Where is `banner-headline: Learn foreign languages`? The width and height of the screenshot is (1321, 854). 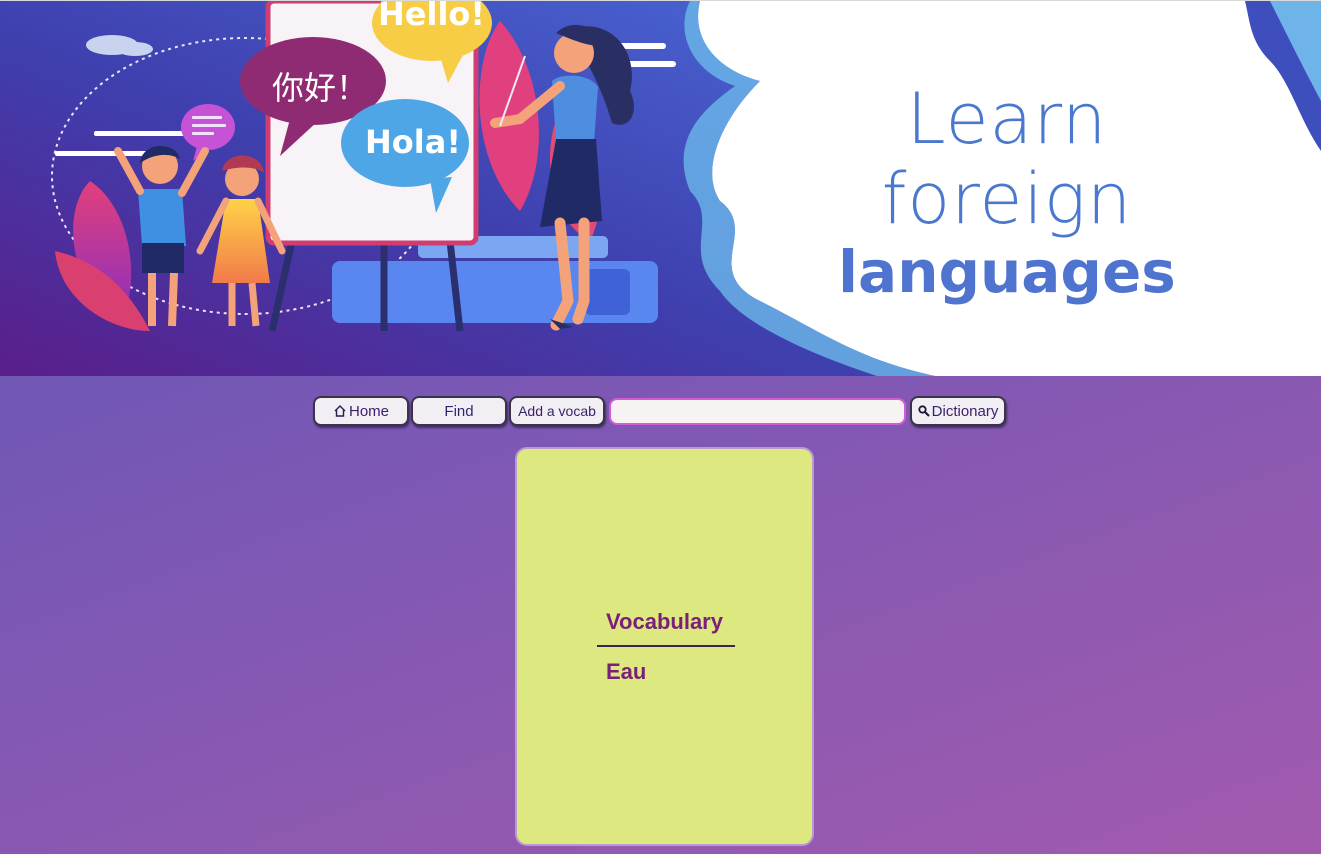
banner-headline: Learn foreign languages is located at coordinates (1007, 192).